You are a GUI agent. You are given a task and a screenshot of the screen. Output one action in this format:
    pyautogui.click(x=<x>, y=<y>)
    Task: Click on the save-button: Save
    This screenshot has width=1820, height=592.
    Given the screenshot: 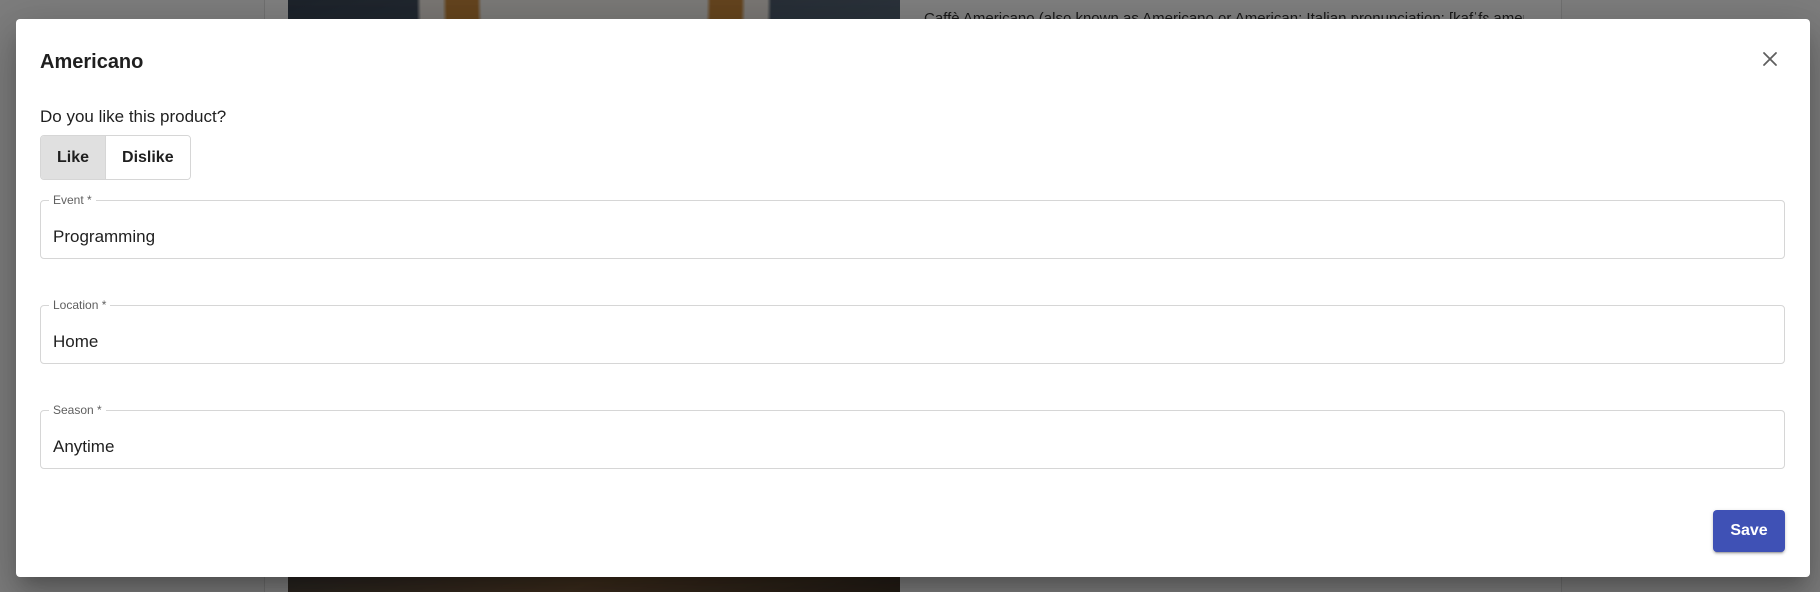 What is the action you would take?
    pyautogui.click(x=1749, y=531)
    